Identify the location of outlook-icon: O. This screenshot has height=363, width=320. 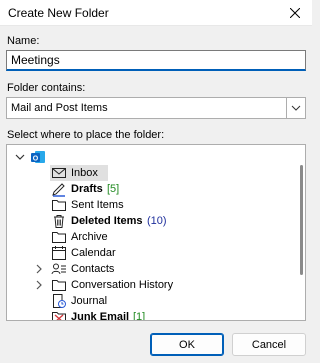
(38, 157).